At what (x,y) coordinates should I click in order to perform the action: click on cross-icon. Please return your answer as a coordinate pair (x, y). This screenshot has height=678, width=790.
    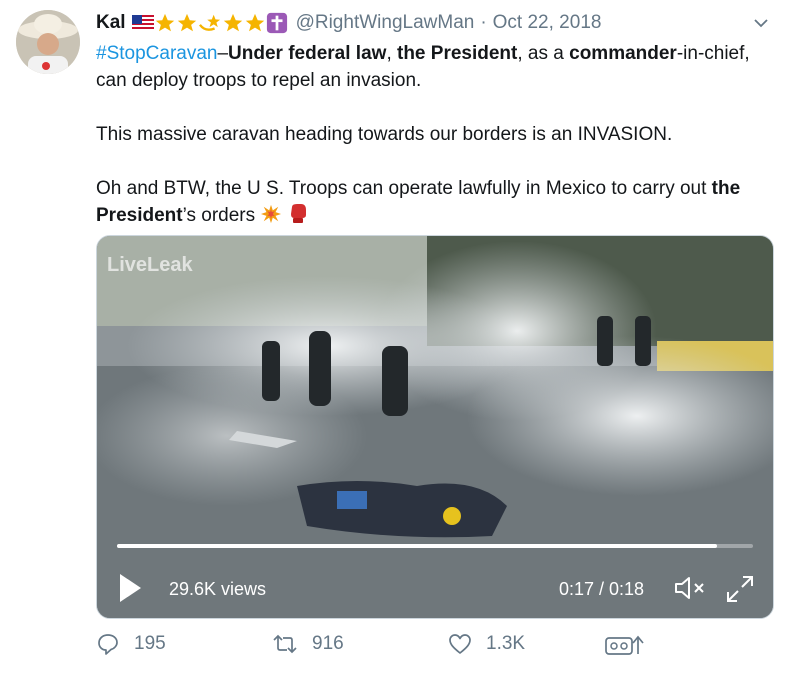
    Looking at the image, I should click on (276, 23).